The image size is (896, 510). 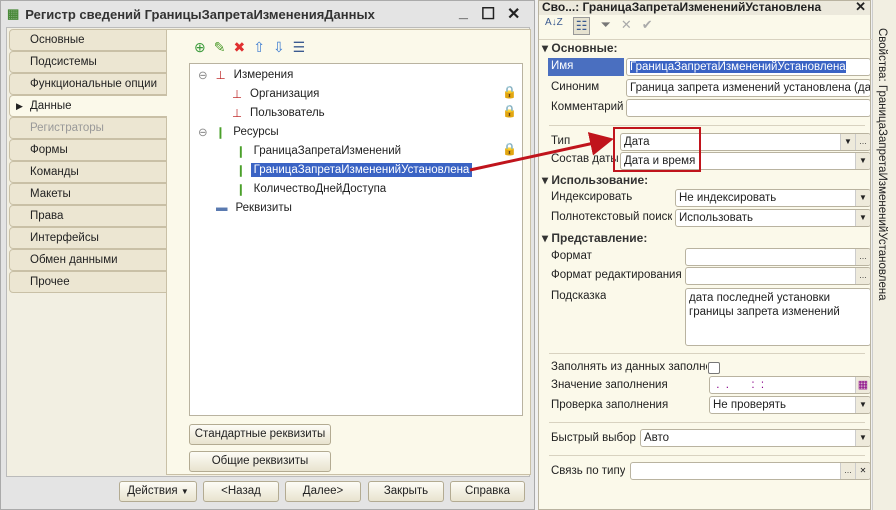 I want to click on tree-label: КоличествоДнейДоступа, so click(x=320, y=189).